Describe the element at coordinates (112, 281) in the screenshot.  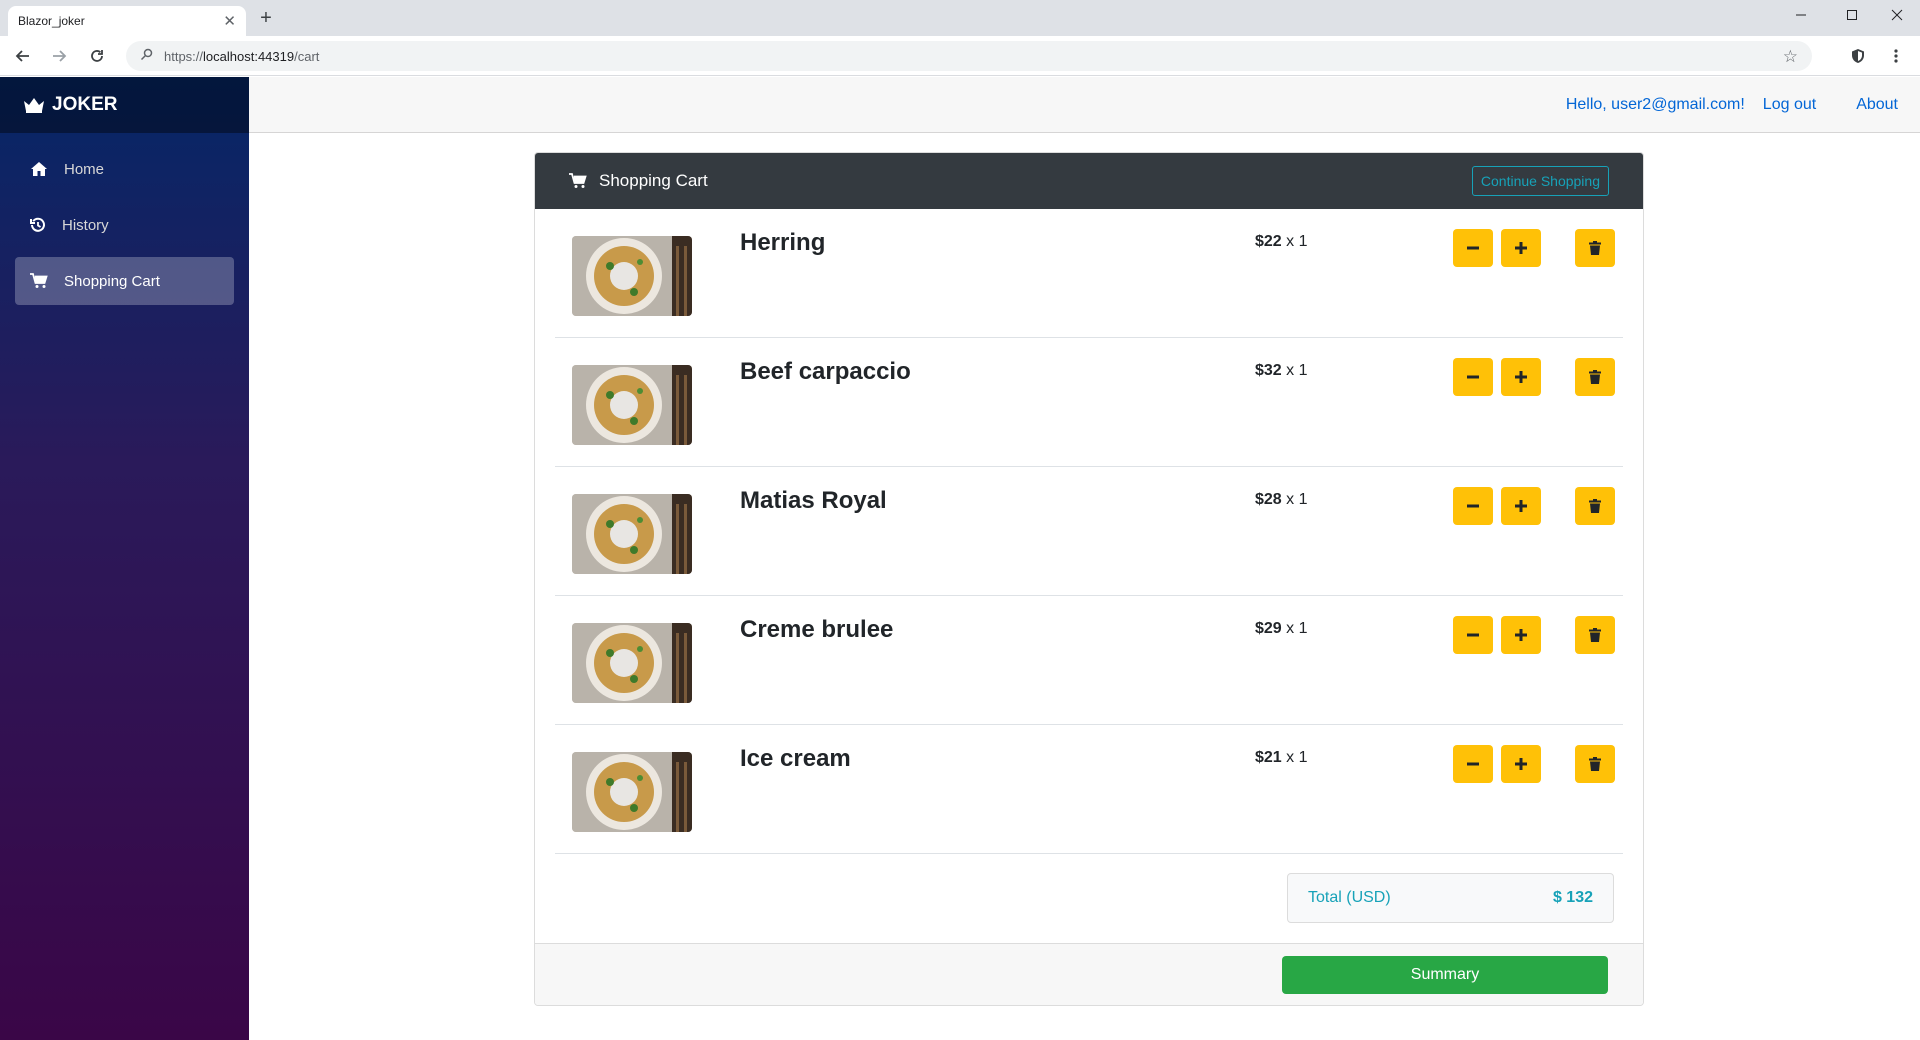
I see `sidebar-item-label: Shopping Cart` at that location.